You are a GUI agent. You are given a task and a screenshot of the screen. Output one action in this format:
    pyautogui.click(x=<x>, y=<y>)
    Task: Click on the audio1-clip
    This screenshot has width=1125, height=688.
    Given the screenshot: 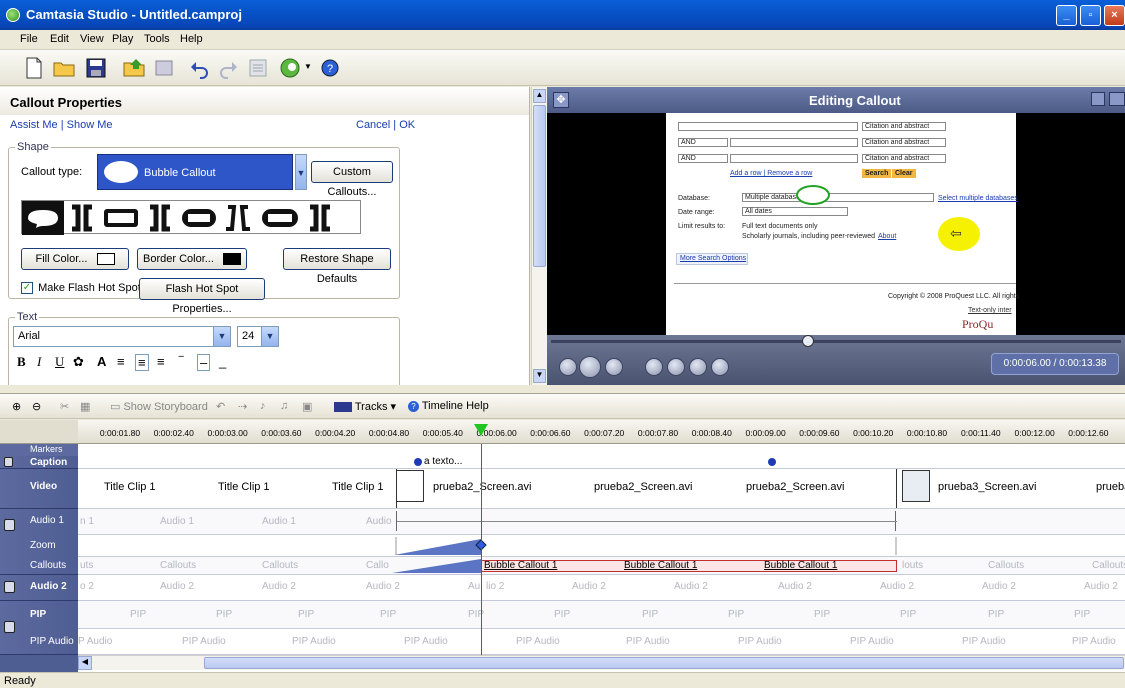 What is the action you would take?
    pyautogui.click(x=646, y=521)
    